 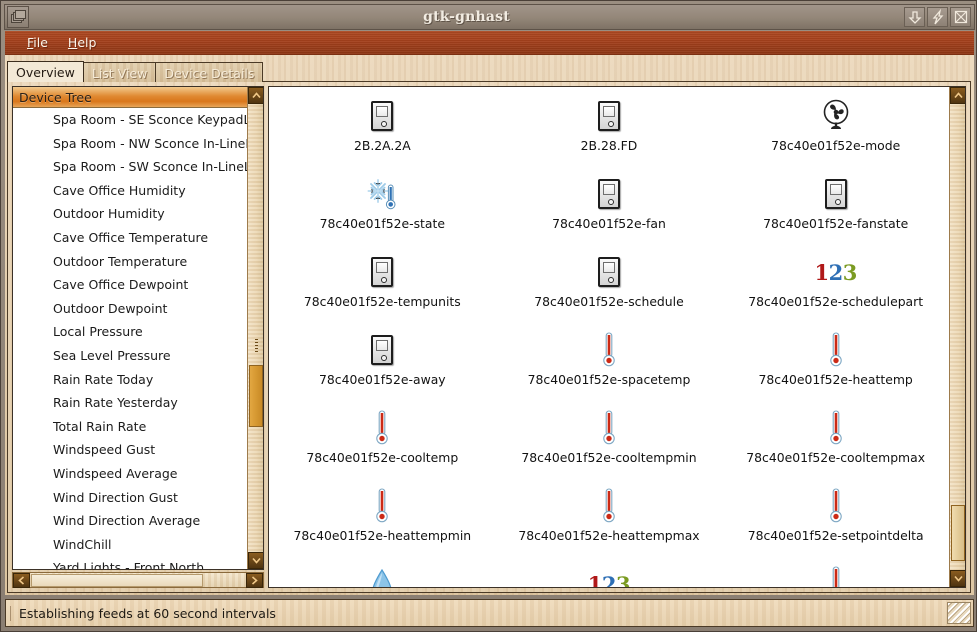 I want to click on tree-item: Outdoor Humidity, so click(x=130, y=214).